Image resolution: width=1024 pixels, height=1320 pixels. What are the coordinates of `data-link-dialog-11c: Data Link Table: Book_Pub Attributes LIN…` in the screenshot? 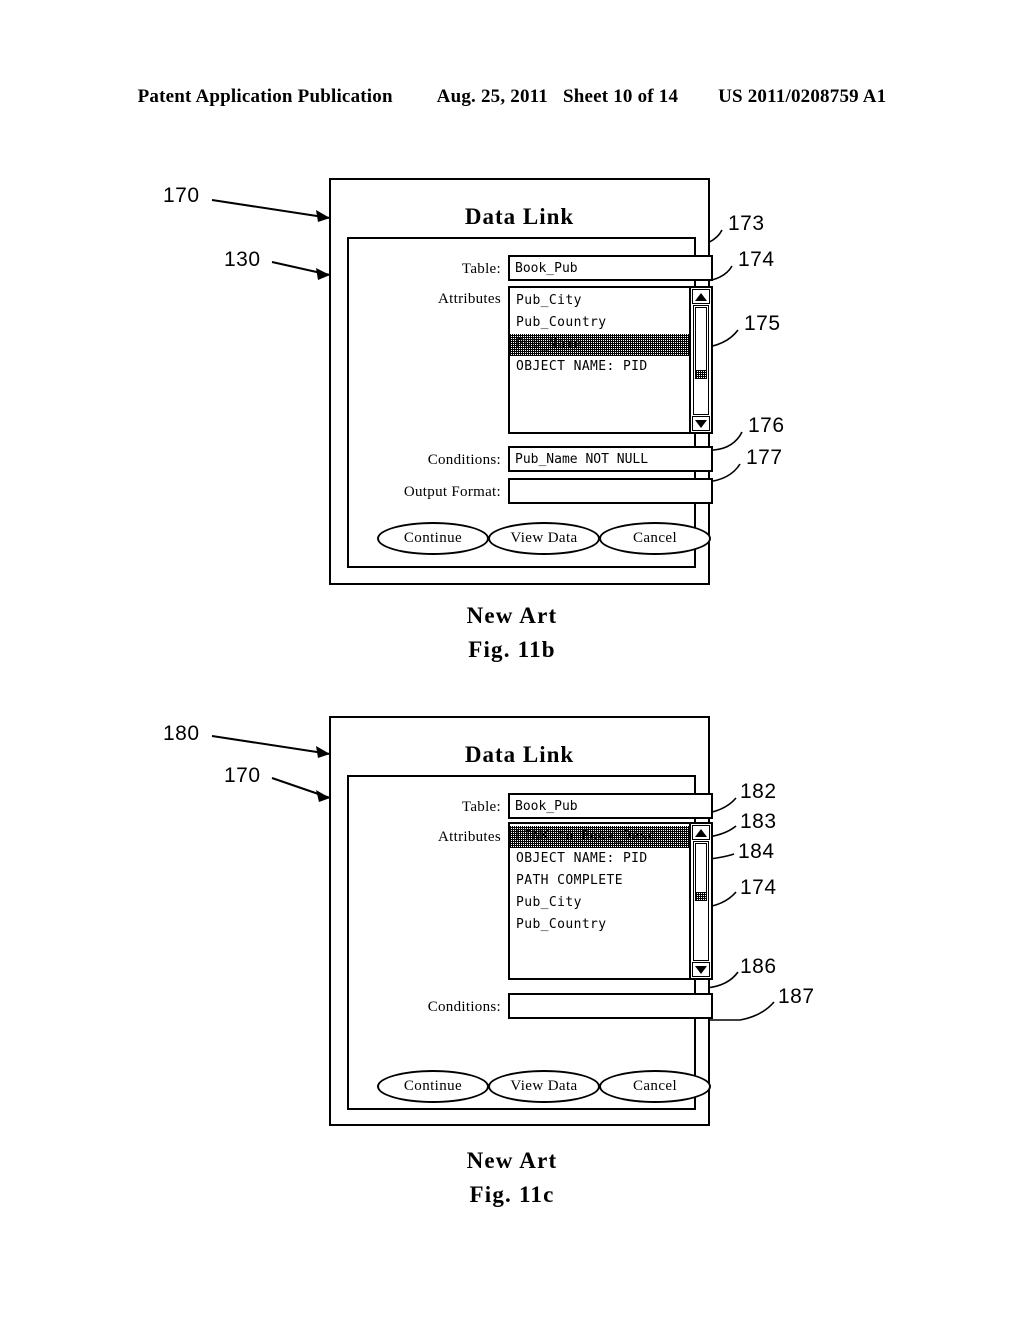 It's located at (521, 921).